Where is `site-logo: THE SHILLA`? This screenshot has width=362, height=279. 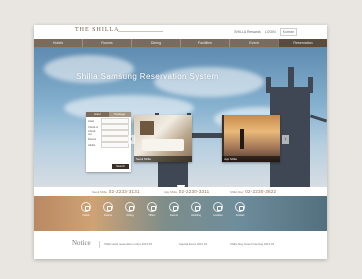 site-logo: THE SHILLA is located at coordinates (97, 30).